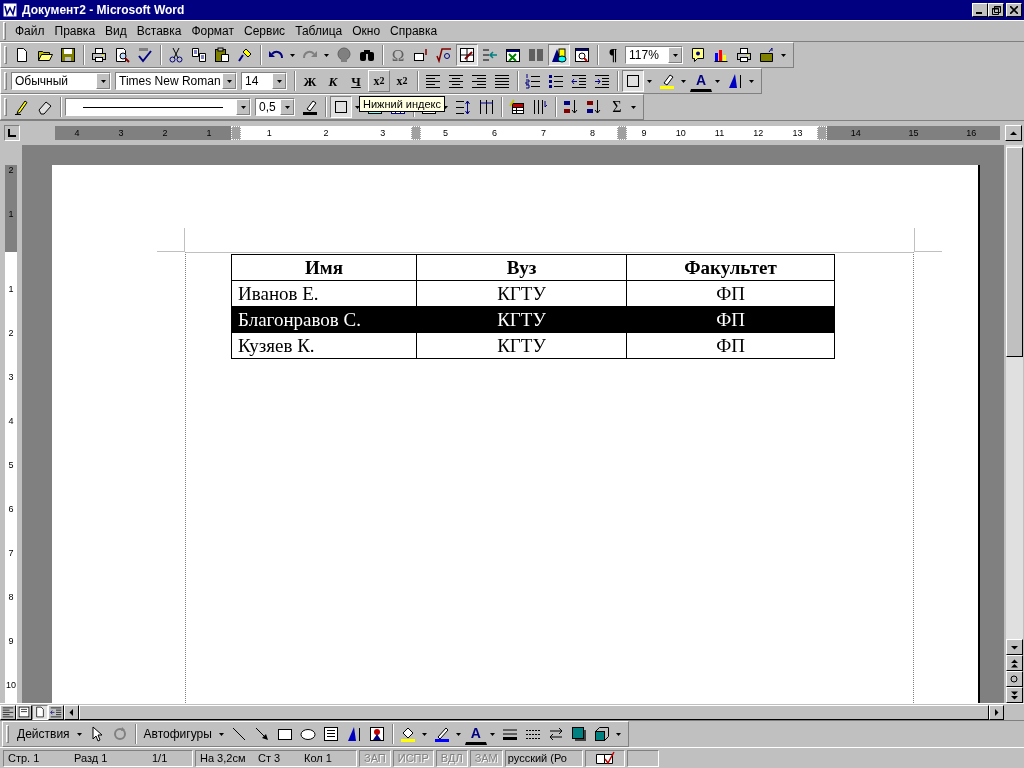  Describe the element at coordinates (433, 81) in the screenshot. I see `align-left-icon` at that location.